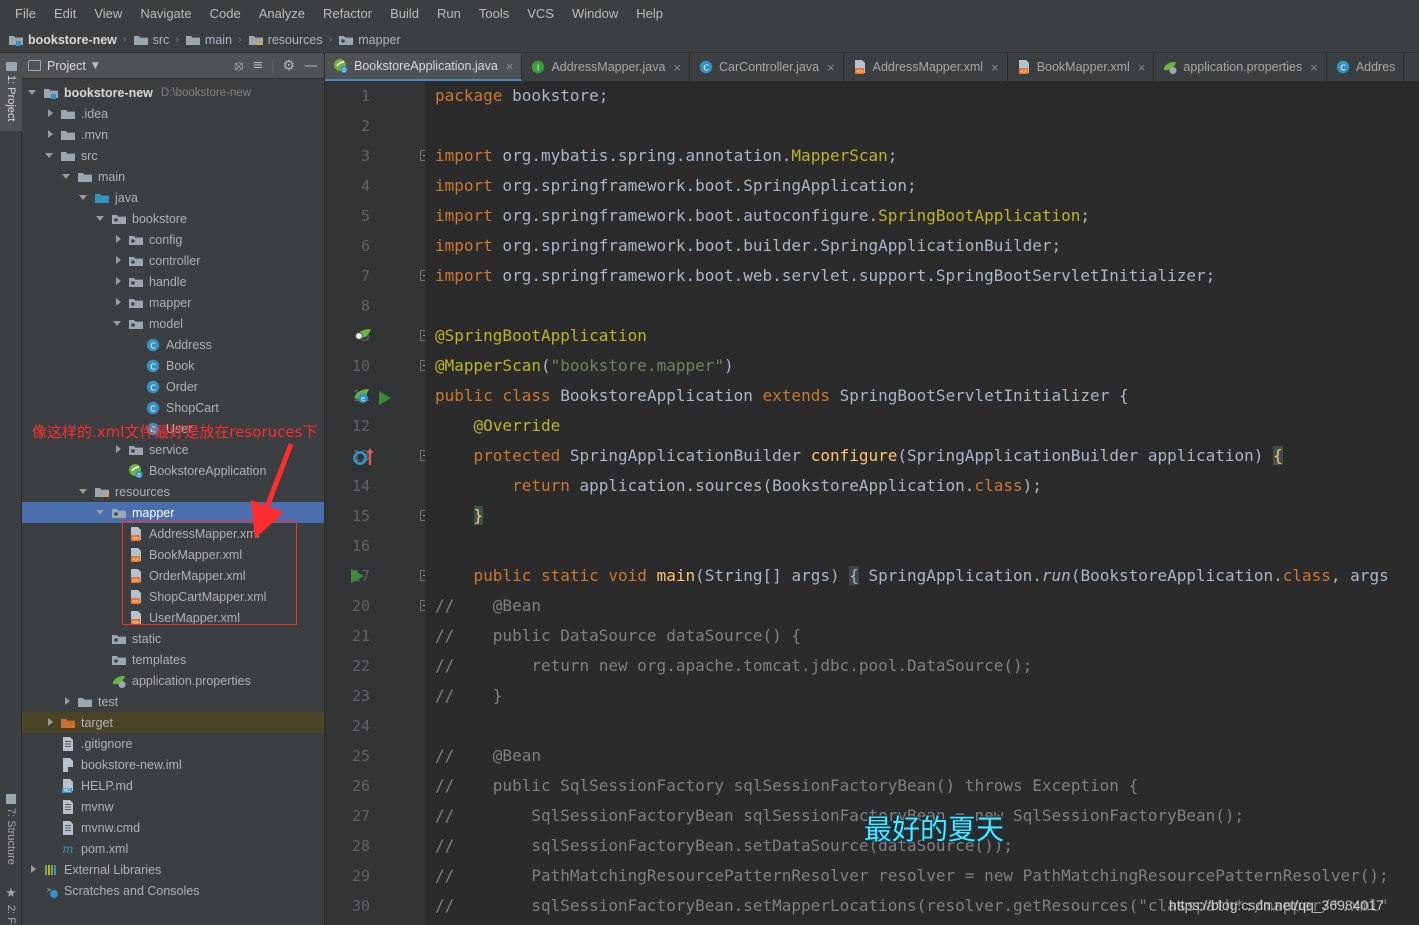 The width and height of the screenshot is (1419, 925). Describe the element at coordinates (173, 365) in the screenshot. I see `tree-node-book: C Book` at that location.